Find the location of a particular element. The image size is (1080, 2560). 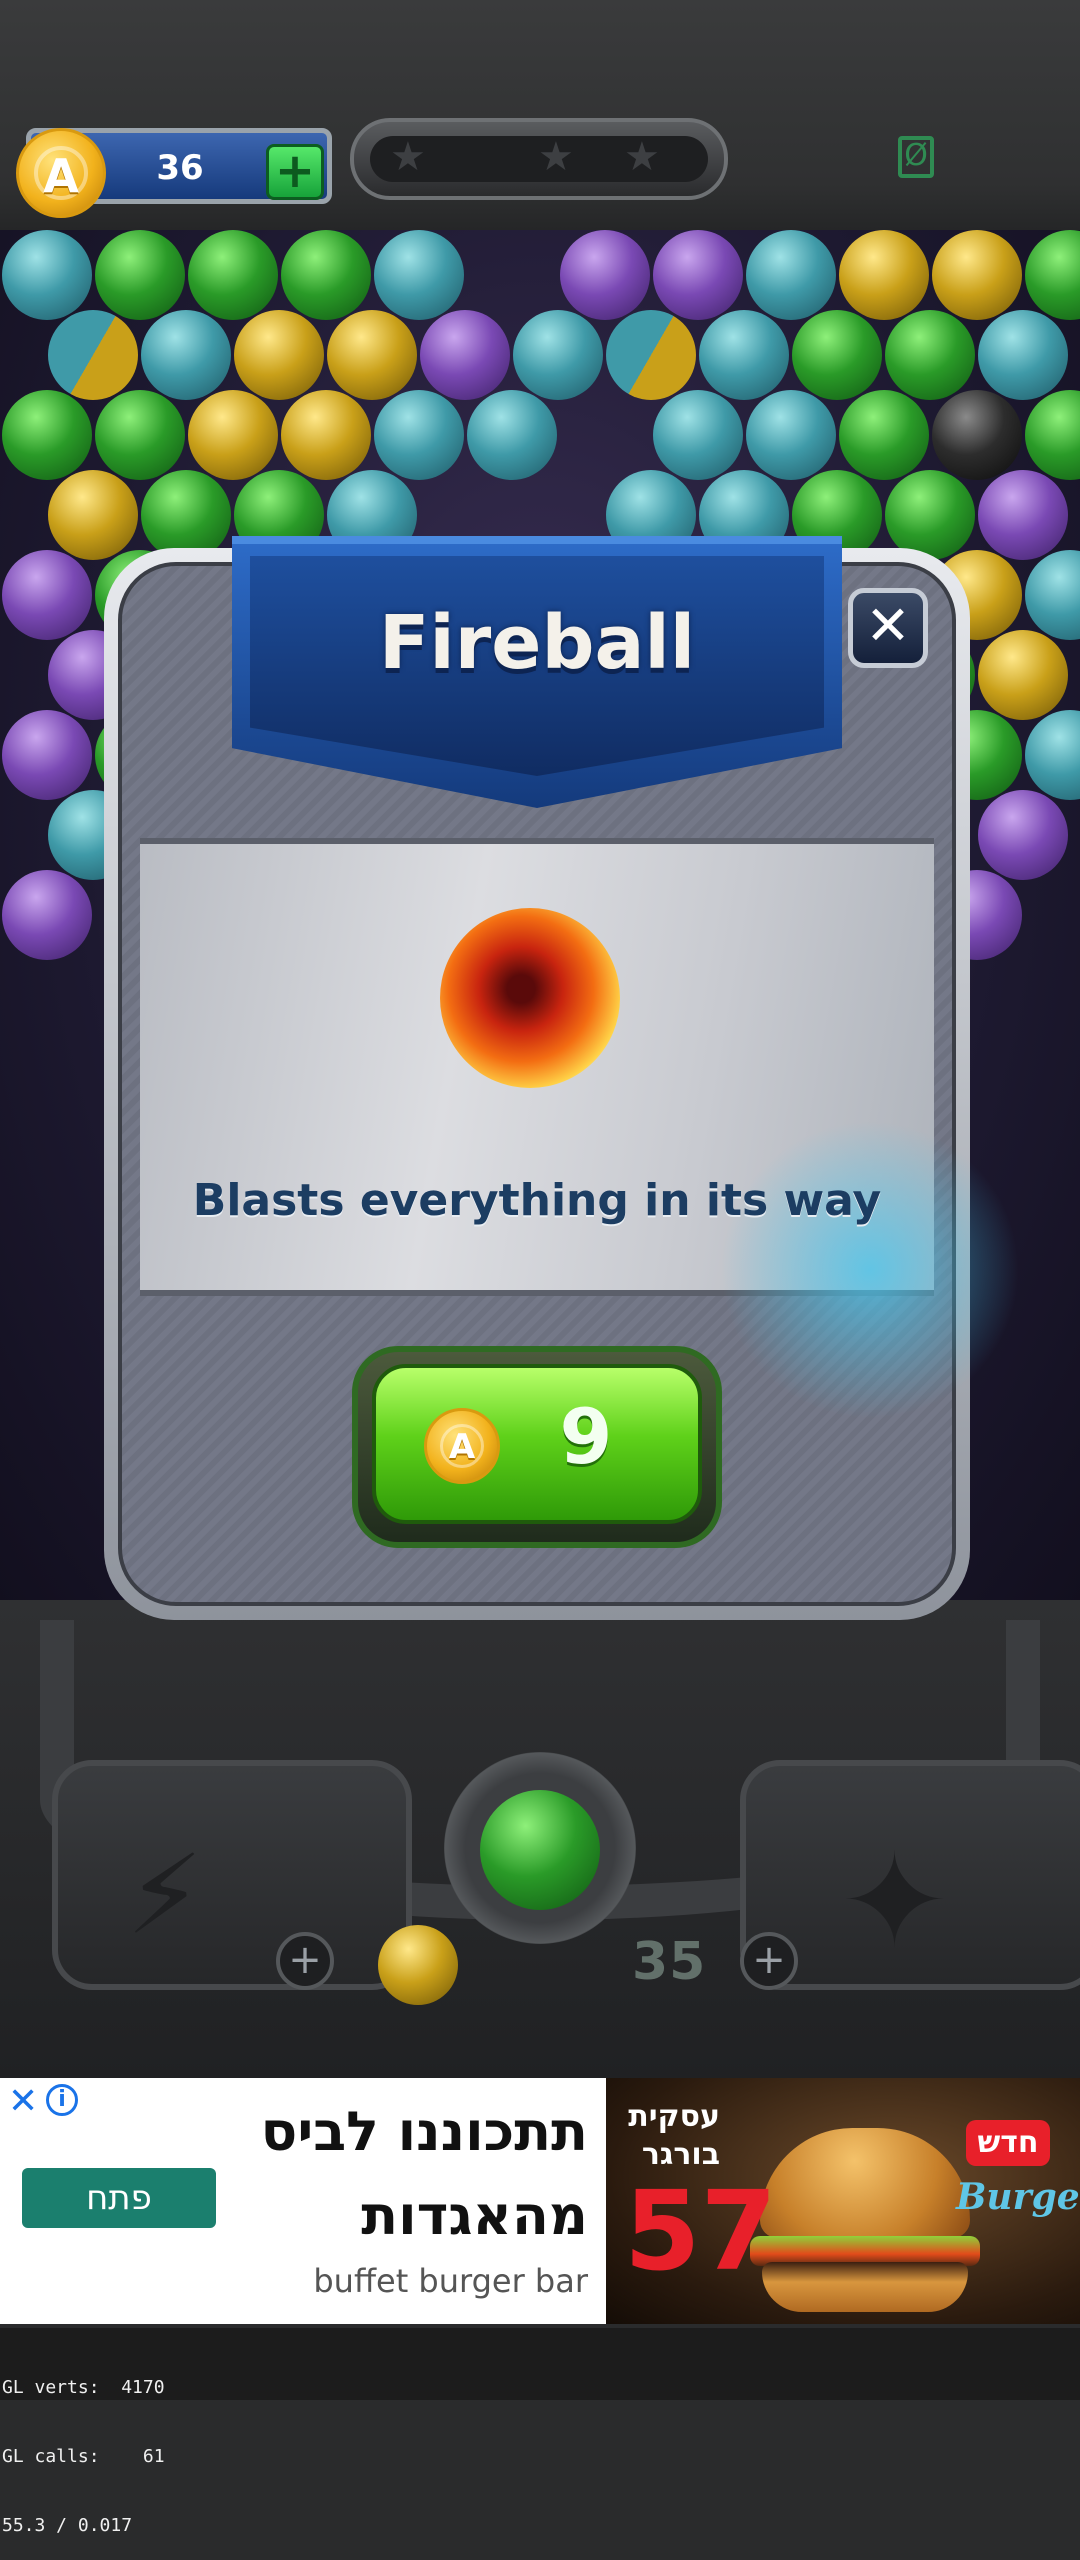

ad-open-button: פתח is located at coordinates (119, 2198).